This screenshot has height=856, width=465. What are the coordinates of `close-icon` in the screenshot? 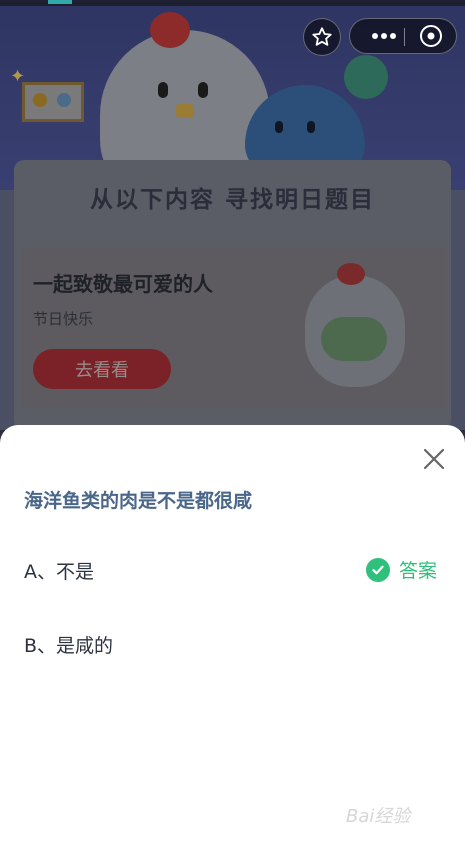 It's located at (434, 459).